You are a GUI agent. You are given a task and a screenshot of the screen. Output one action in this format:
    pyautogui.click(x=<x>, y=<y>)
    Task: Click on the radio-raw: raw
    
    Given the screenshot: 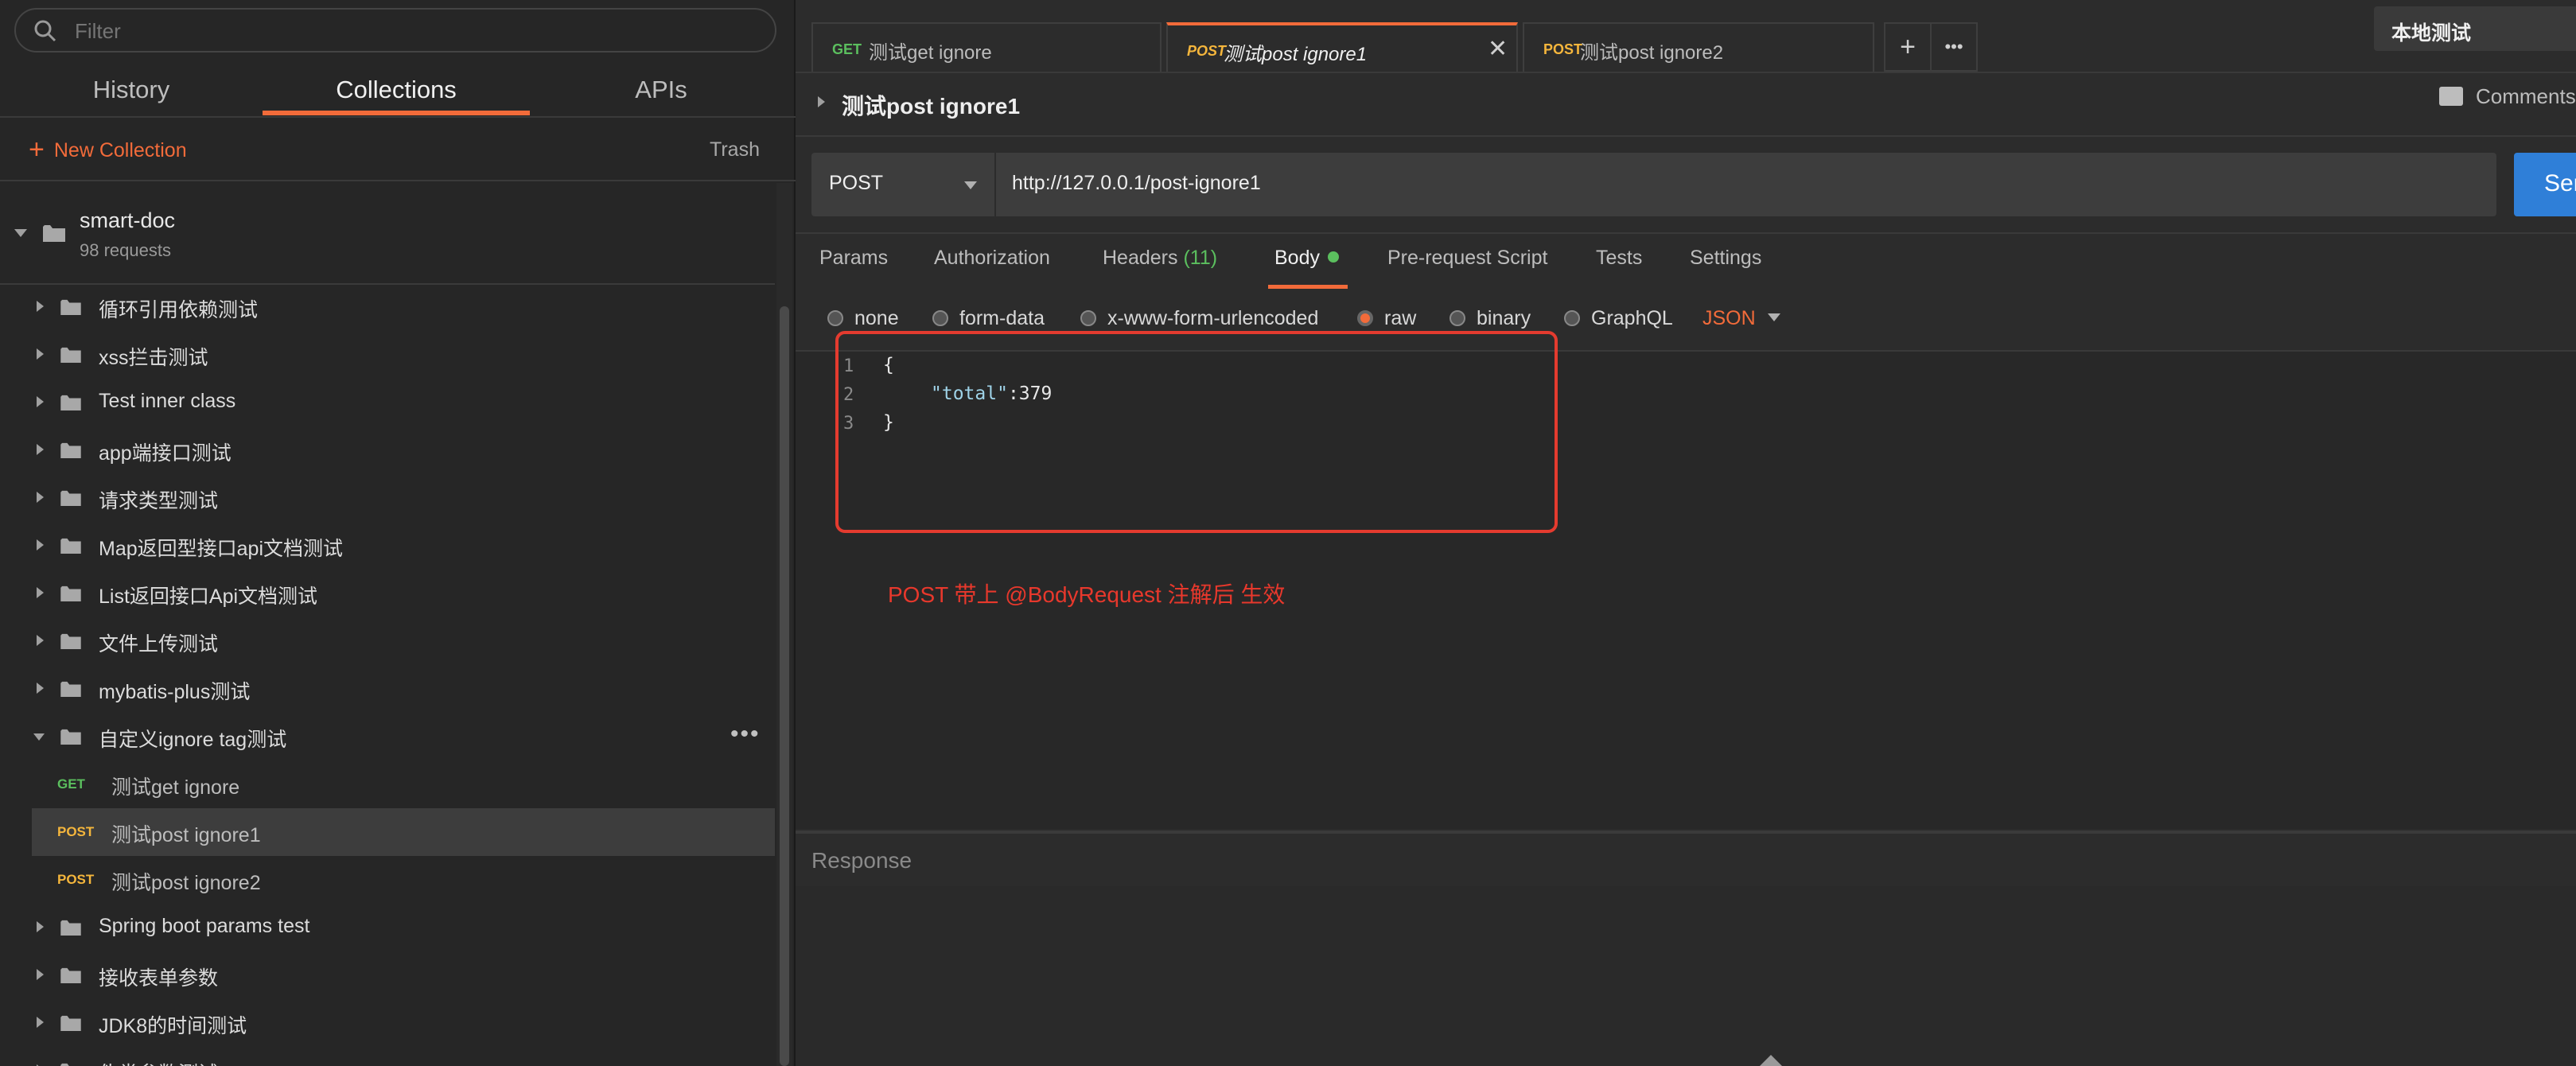 What is the action you would take?
    pyautogui.click(x=1387, y=318)
    